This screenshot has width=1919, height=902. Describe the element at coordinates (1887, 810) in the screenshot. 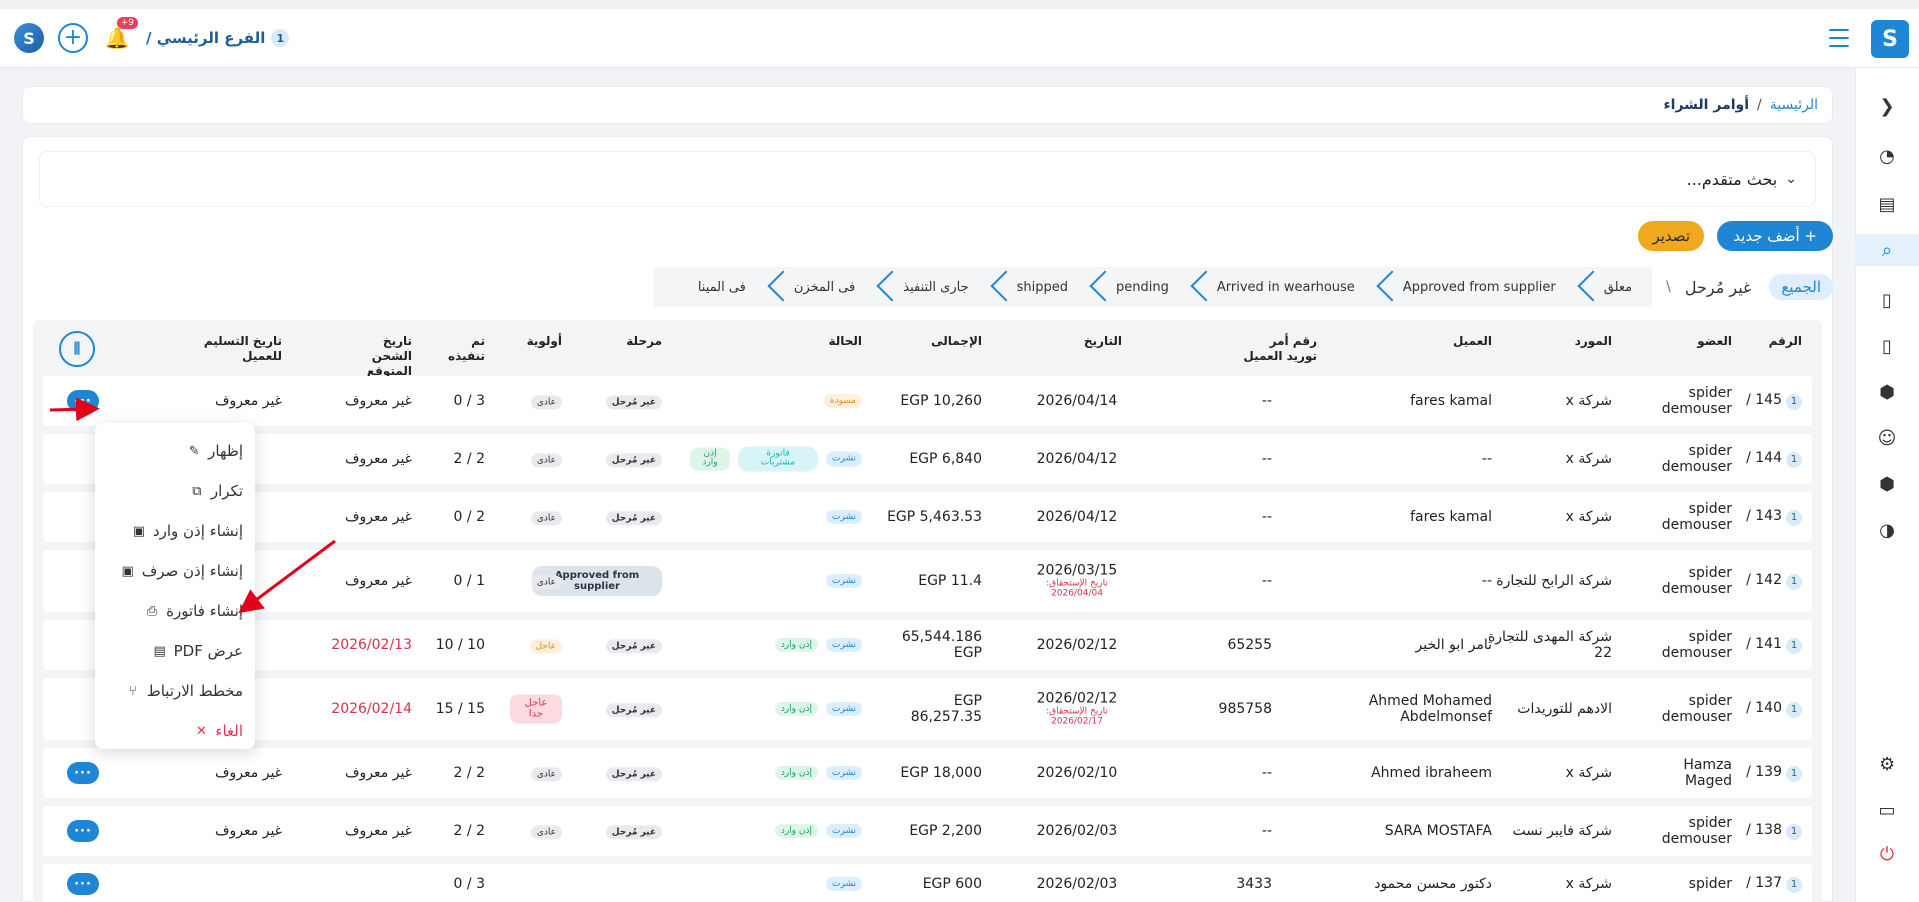

I see `display-icon: ▭` at that location.